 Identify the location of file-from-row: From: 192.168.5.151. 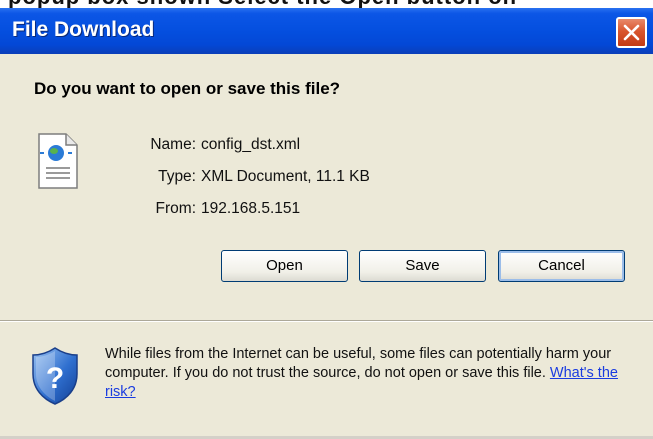
(256, 209).